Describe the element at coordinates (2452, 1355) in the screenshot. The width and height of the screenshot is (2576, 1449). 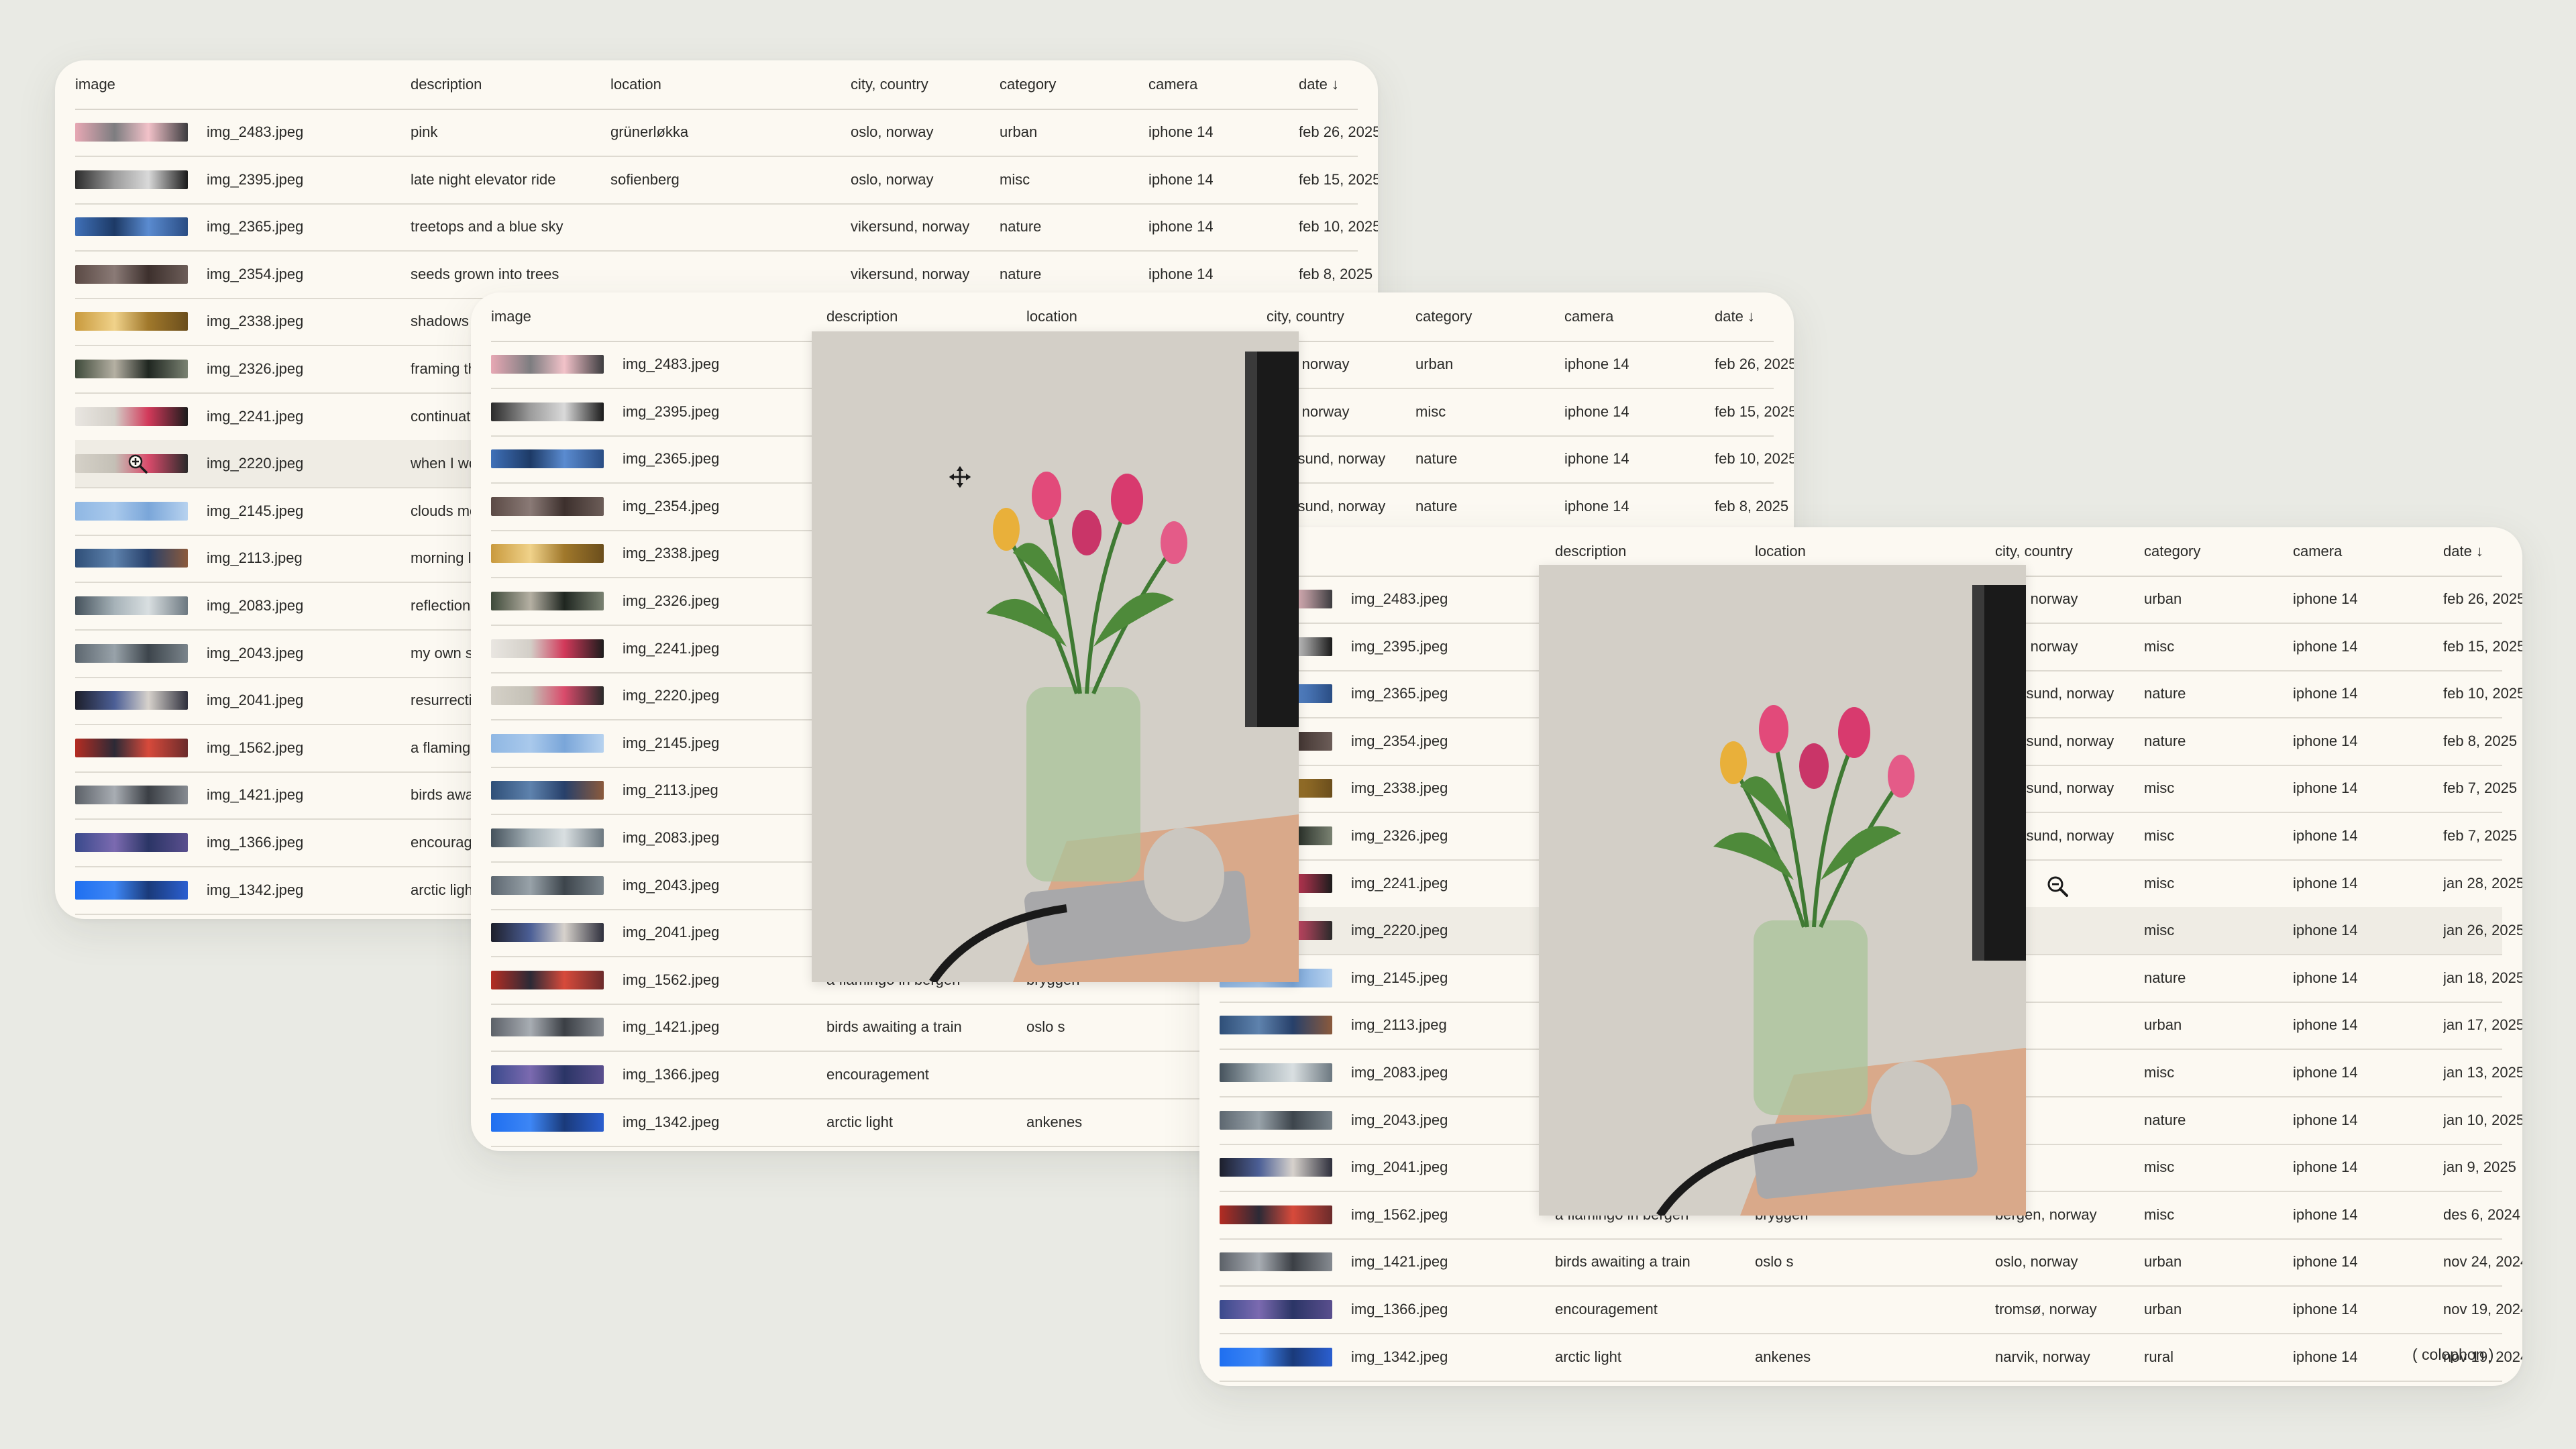
I see `colophon-link: ( colophon )` at that location.